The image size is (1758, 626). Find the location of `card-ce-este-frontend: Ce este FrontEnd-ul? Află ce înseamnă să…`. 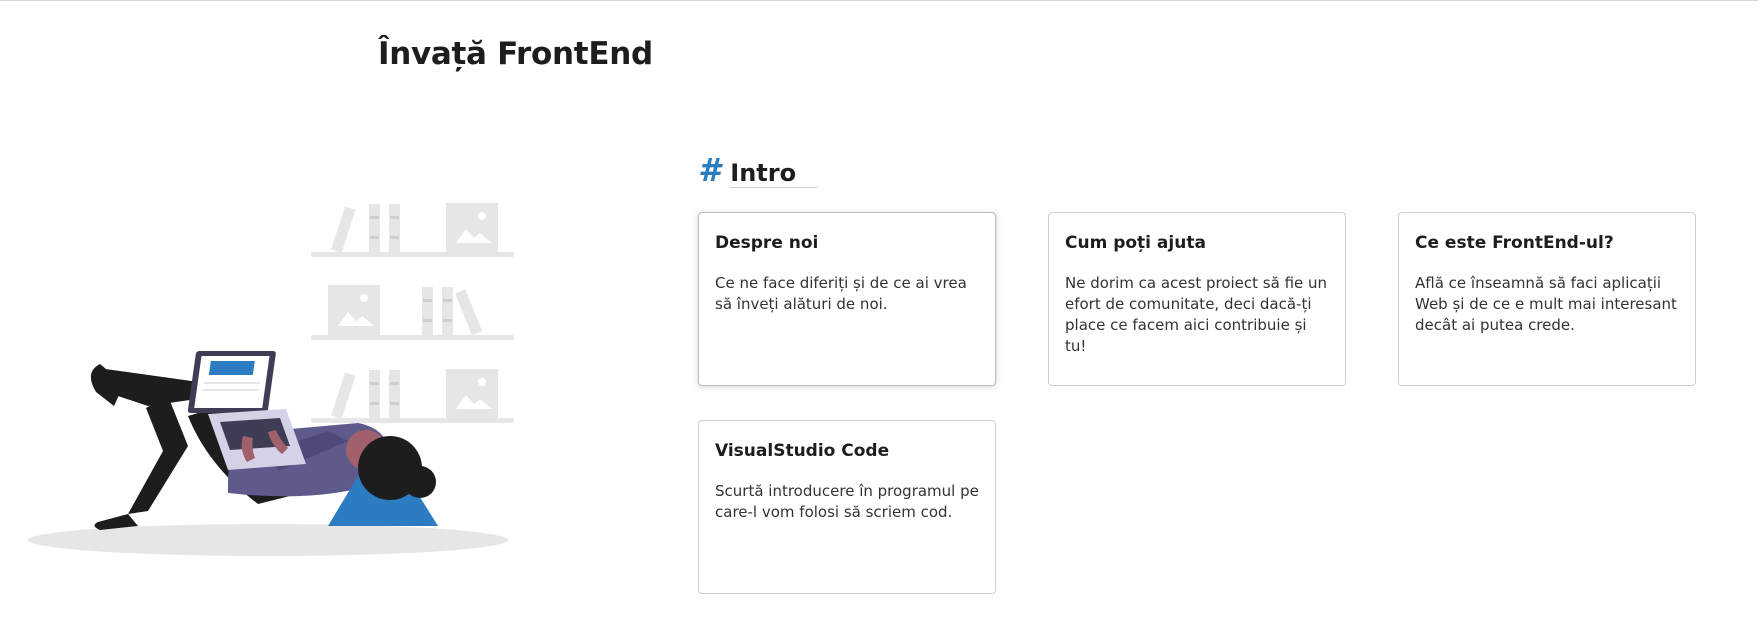

card-ce-este-frontend: Ce este FrontEnd-ul? Află ce înseamnă să… is located at coordinates (1547, 299).